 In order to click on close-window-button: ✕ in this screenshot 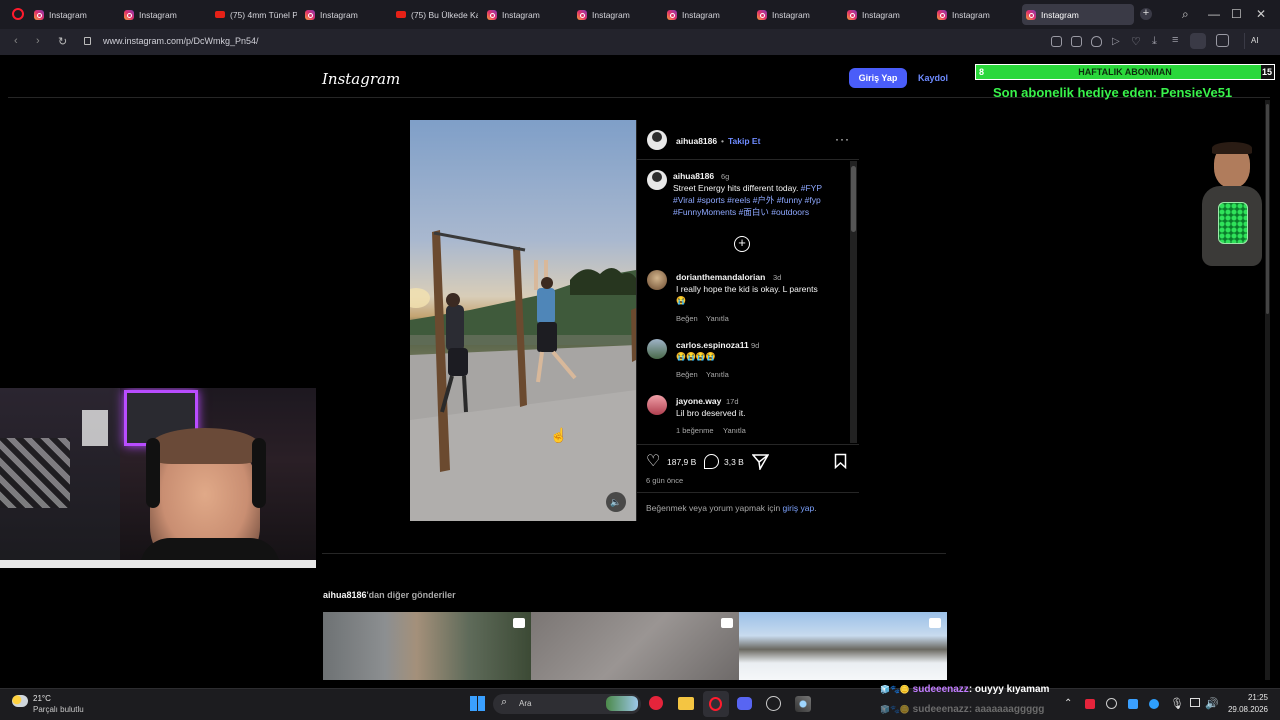, I will do `click(1261, 14)`.